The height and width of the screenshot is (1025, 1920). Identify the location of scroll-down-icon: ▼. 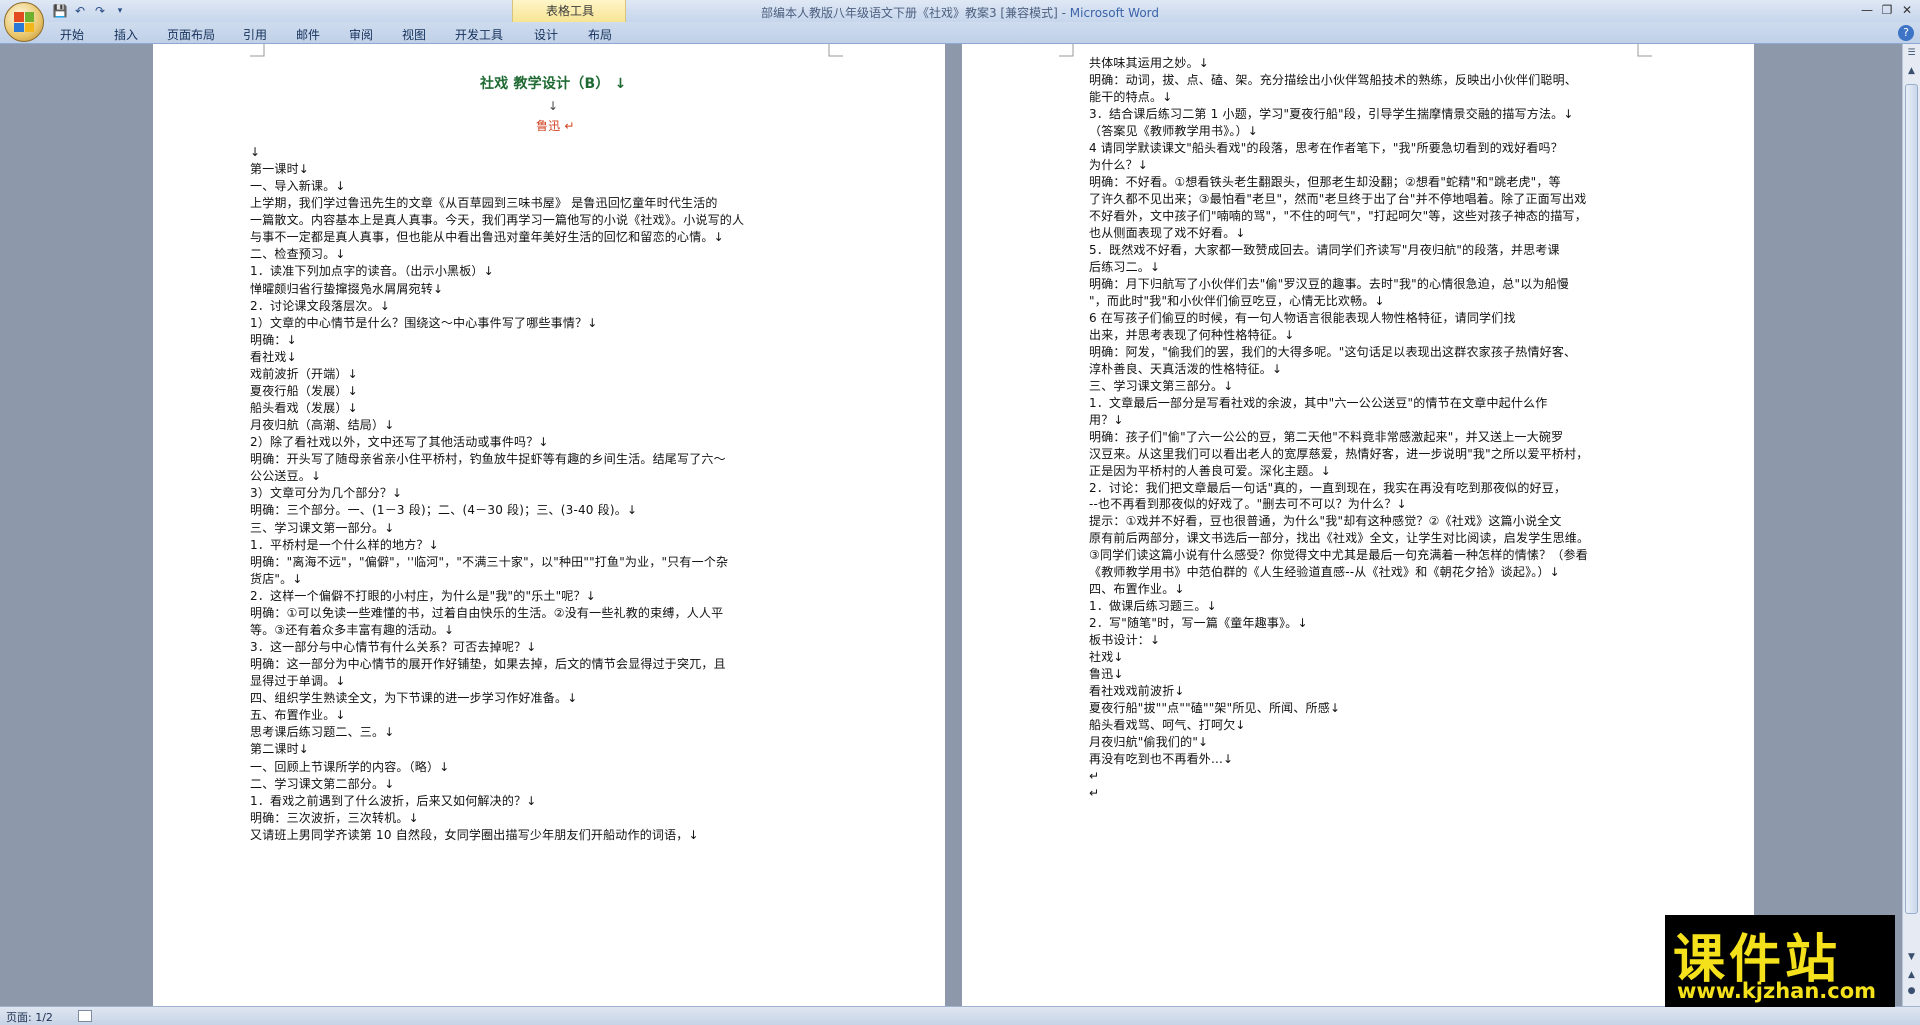
(1911, 957).